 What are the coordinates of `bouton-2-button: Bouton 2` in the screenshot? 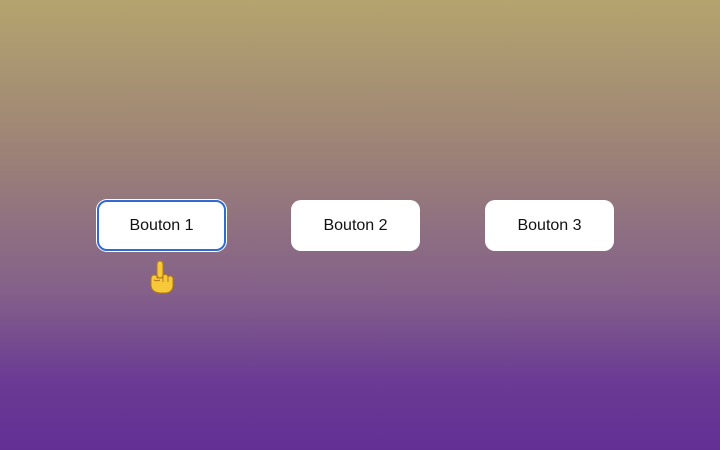 It's located at (355, 225).